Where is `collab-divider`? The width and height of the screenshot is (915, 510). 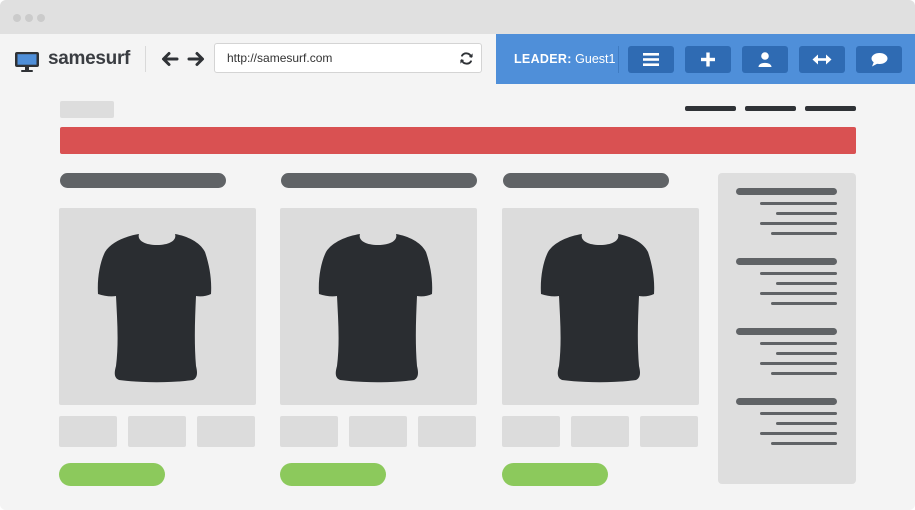 collab-divider is located at coordinates (618, 59).